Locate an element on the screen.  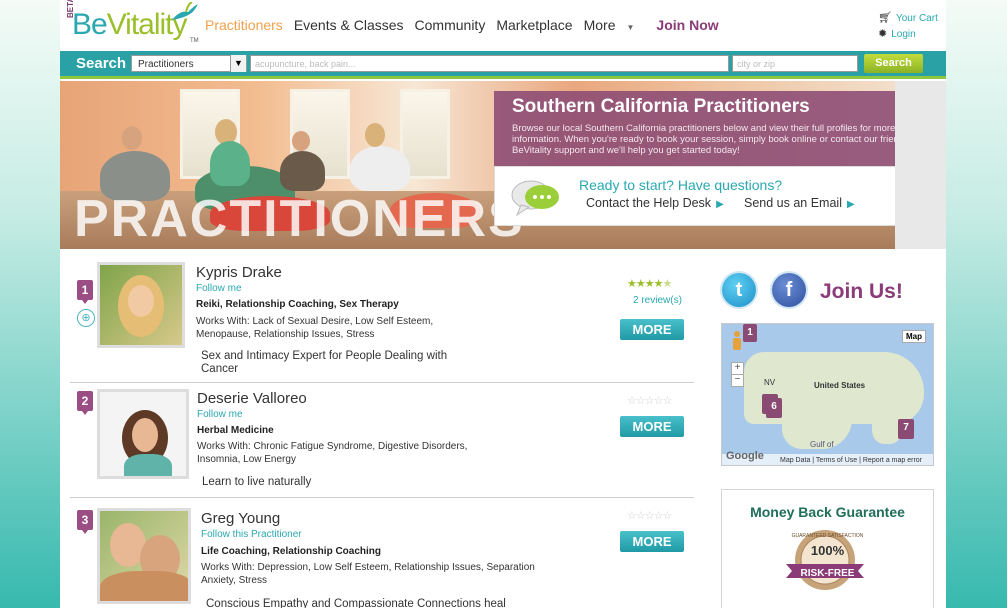
reviews-link: 2 review(s) is located at coordinates (657, 300).